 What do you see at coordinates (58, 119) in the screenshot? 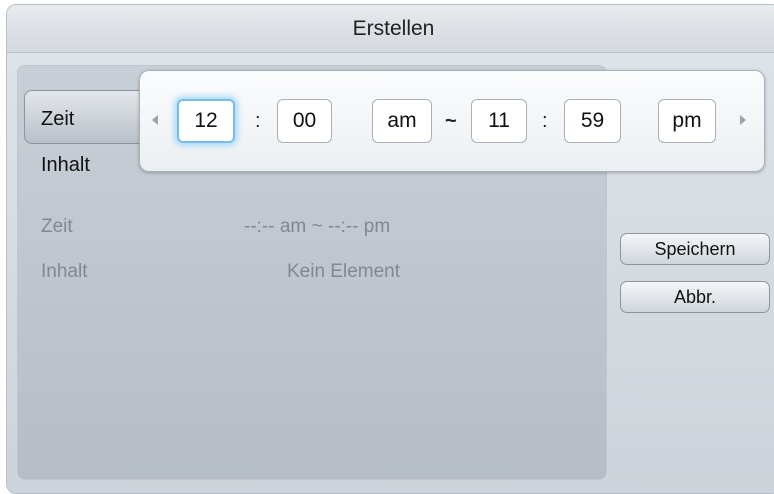
I see `menu-item-zeit-label: Zeit` at bounding box center [58, 119].